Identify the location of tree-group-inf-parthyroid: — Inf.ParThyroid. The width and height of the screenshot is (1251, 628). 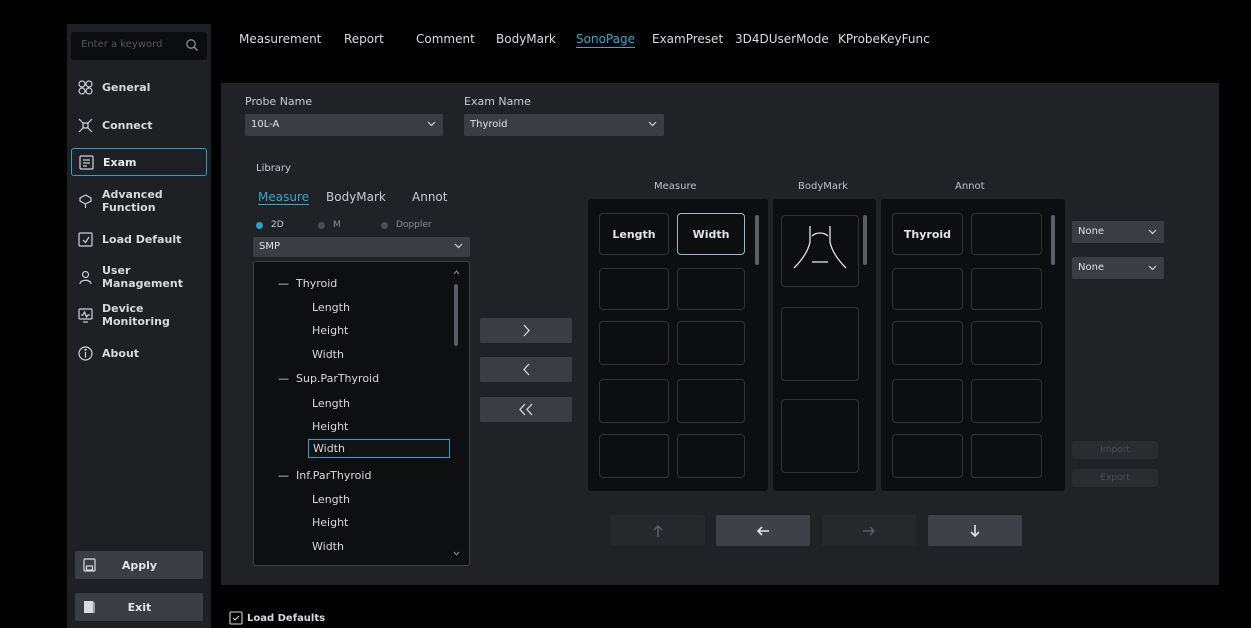
(324, 475).